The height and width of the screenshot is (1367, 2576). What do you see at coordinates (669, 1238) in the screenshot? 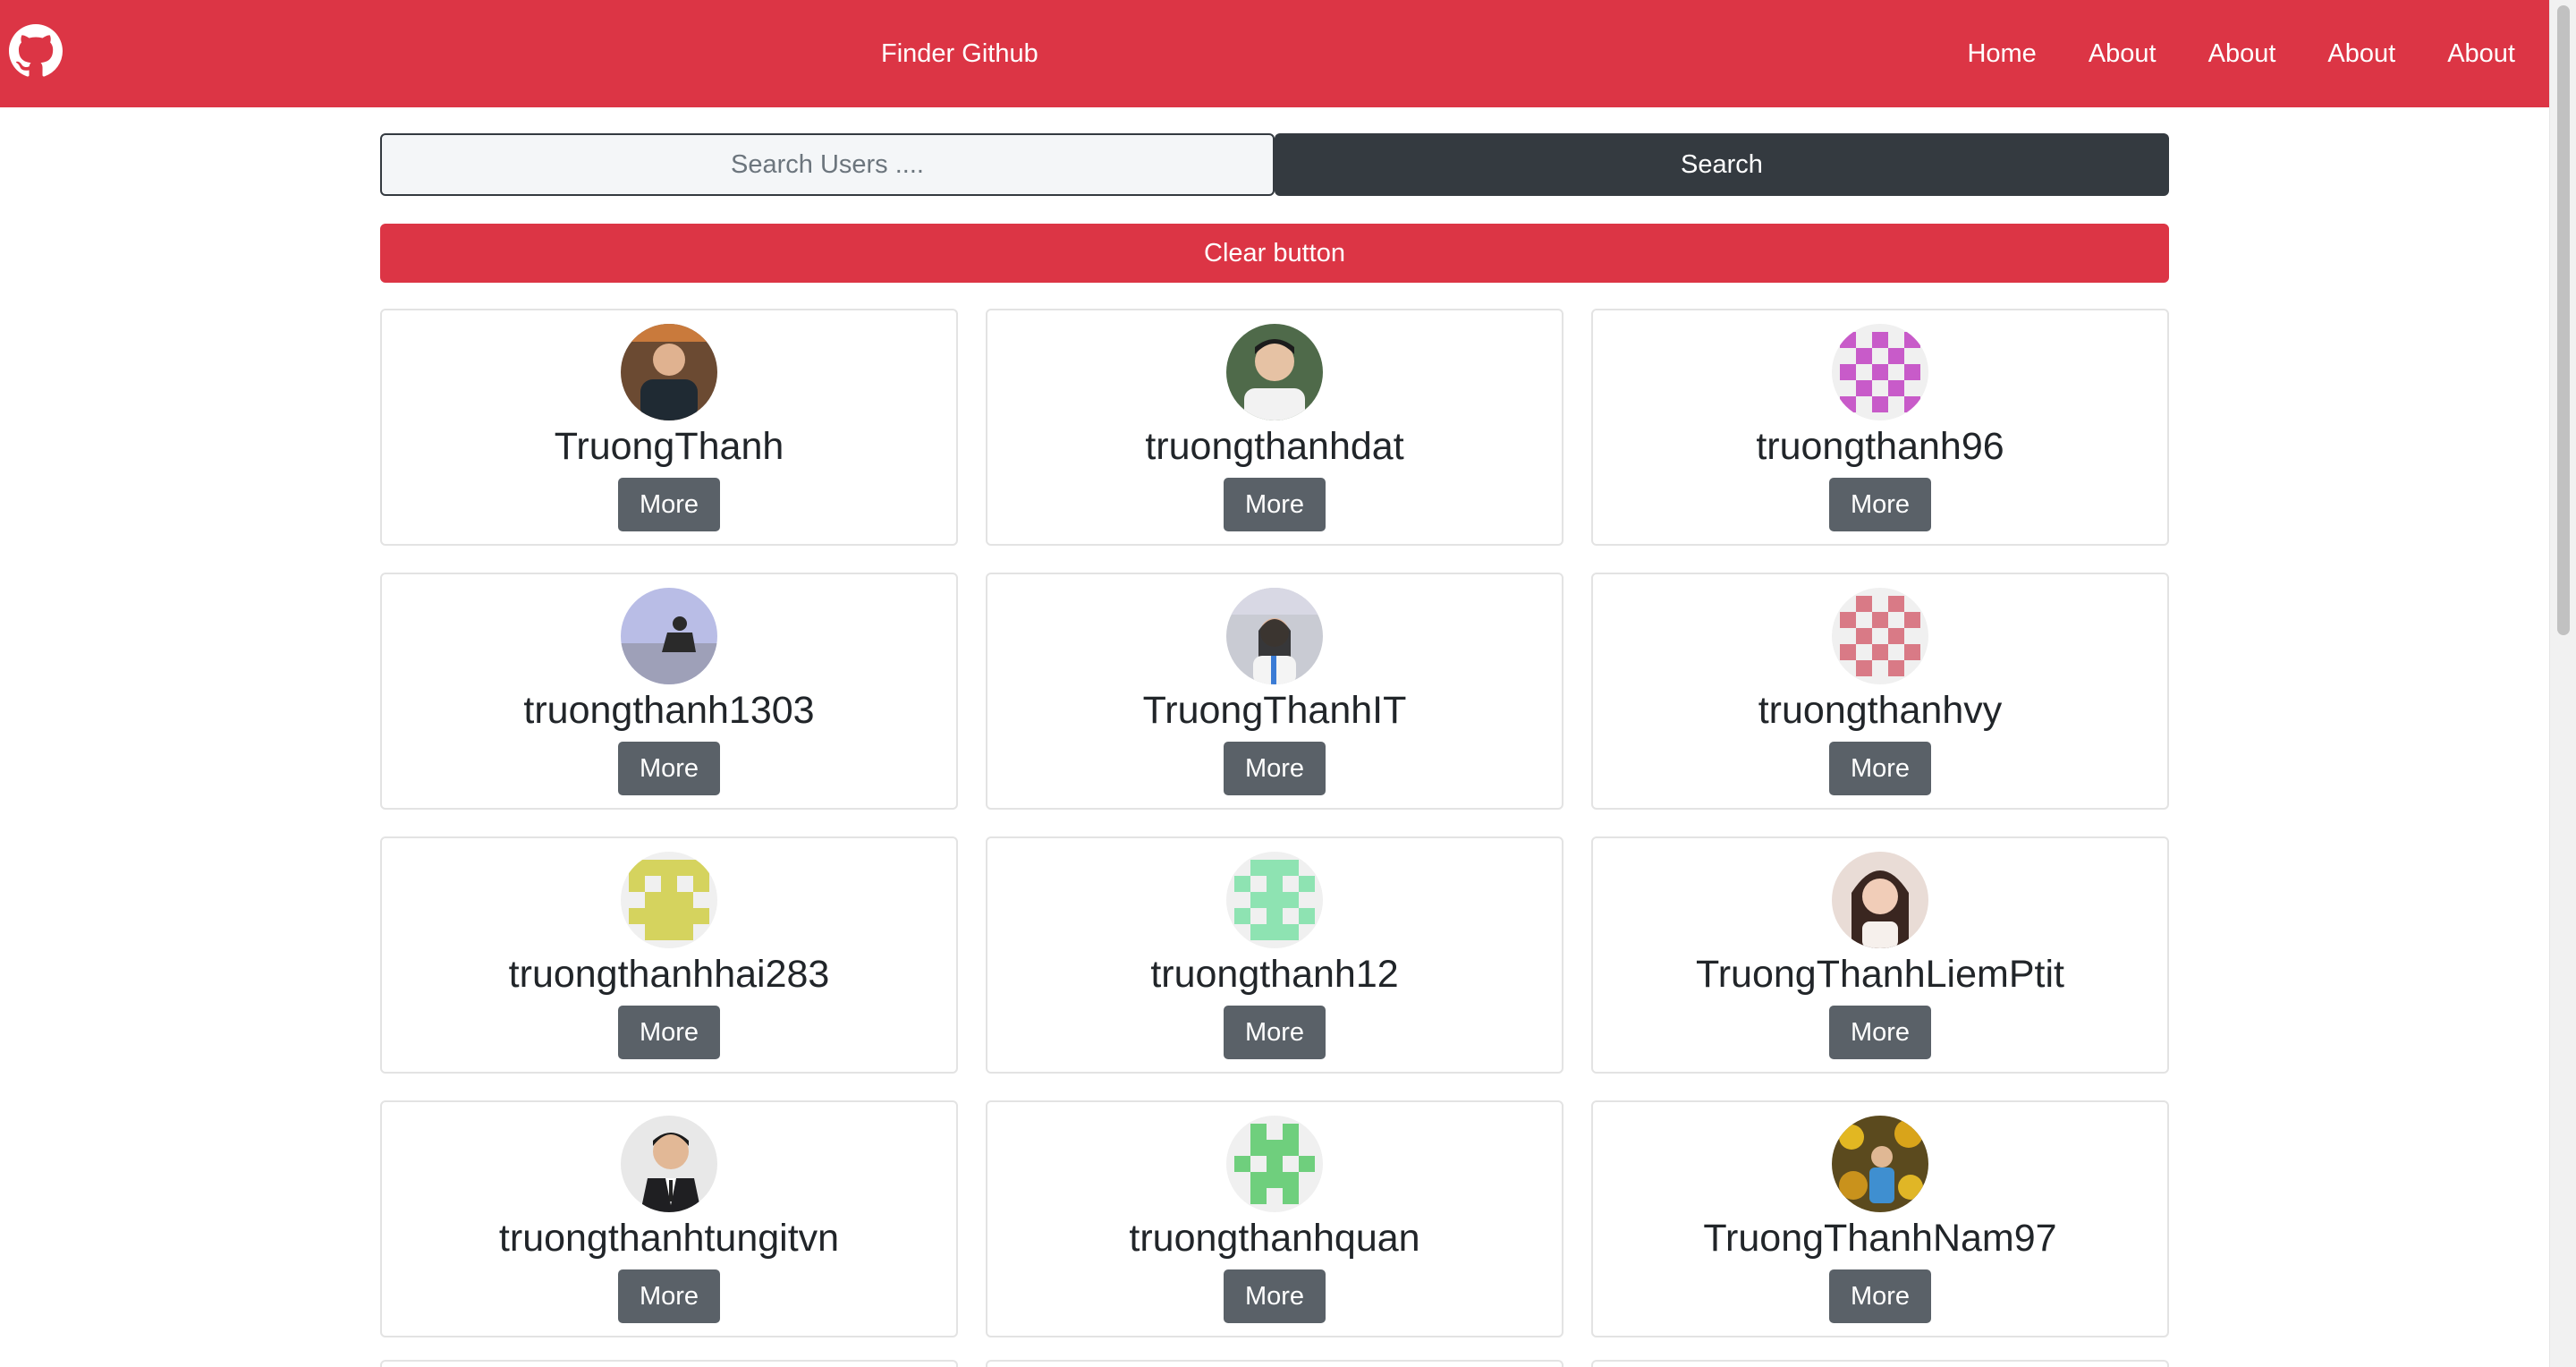
I see `username: truongthanhtungitvn` at bounding box center [669, 1238].